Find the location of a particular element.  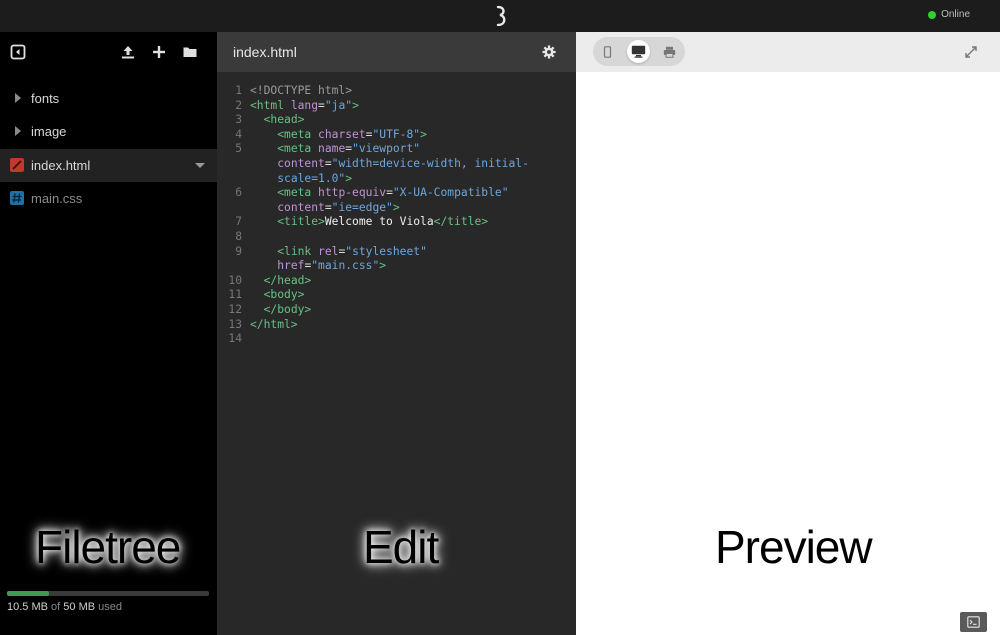

add-icon is located at coordinates (159, 52).